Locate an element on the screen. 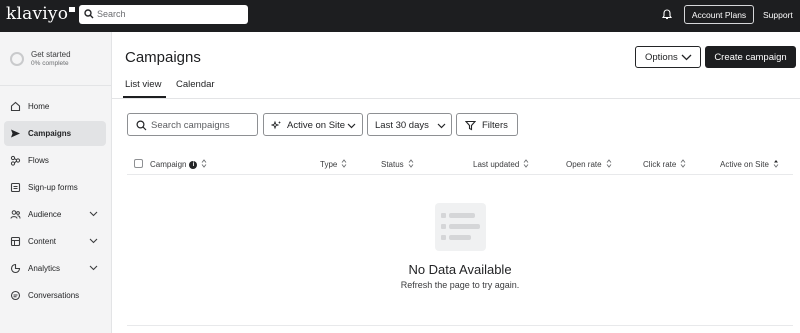 This screenshot has width=800, height=333. account-plans-button: Account Plans is located at coordinates (719, 14).